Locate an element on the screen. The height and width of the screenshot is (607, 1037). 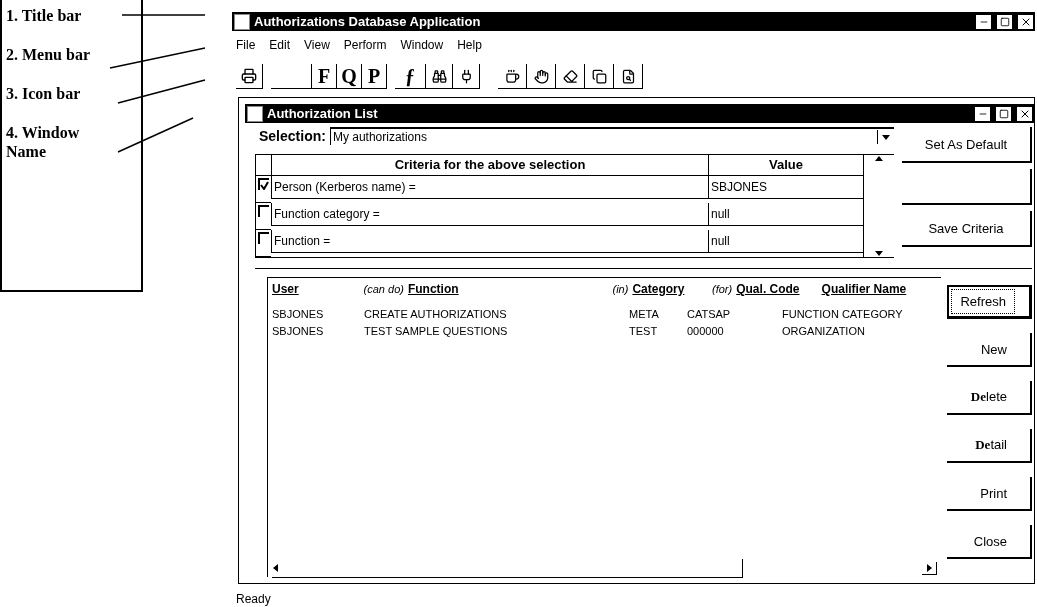
window-title: Authorizations Database Application is located at coordinates (368, 21).